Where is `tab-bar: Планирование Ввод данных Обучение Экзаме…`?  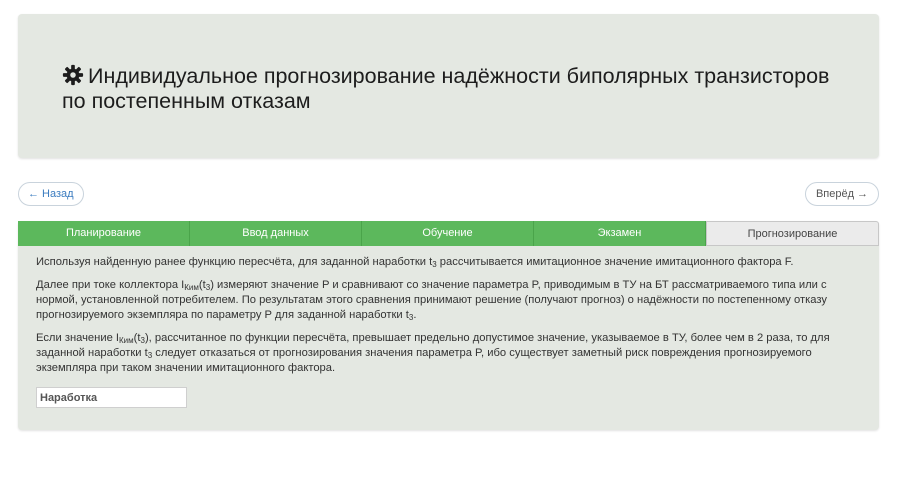
tab-bar: Планирование Ввод данных Обучение Экзаме… is located at coordinates (448, 233).